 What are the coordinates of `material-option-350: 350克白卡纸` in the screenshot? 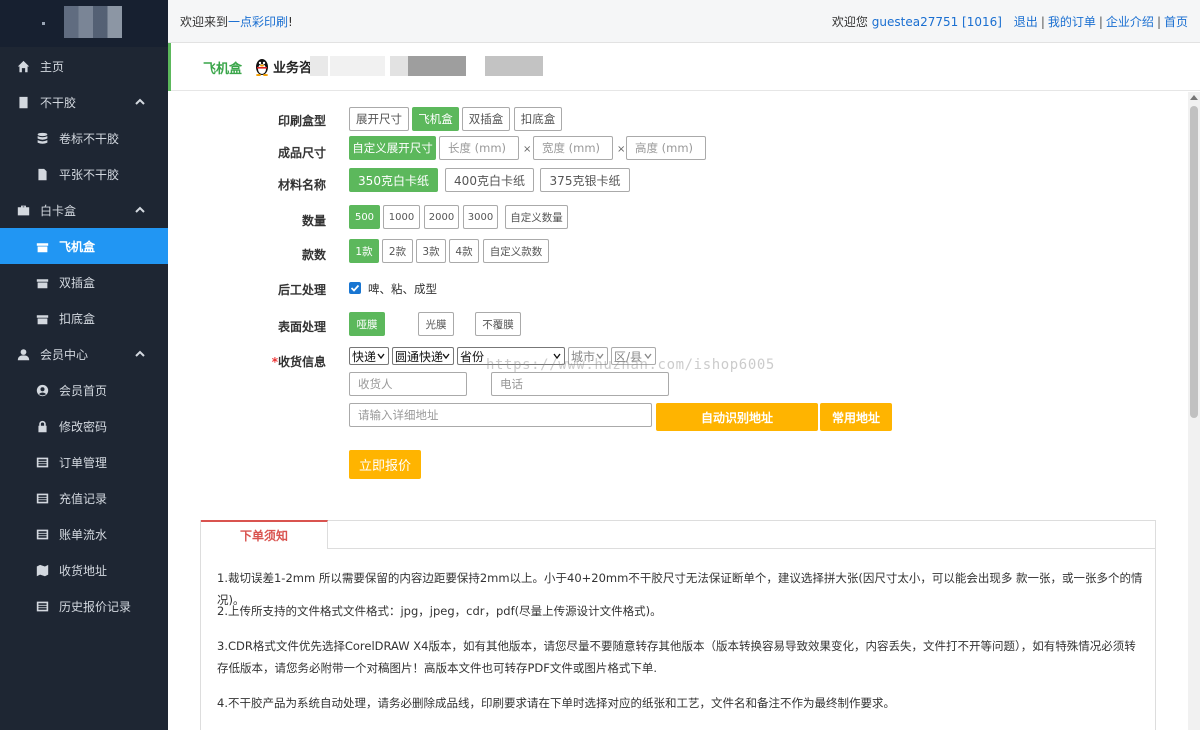 It's located at (393, 180).